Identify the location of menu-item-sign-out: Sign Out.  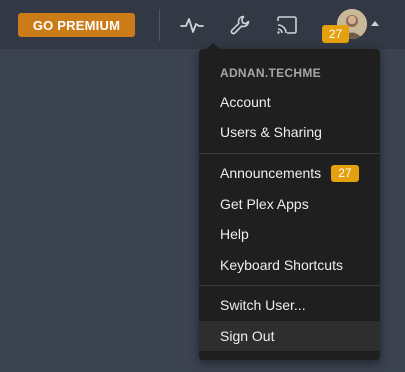
(289, 336).